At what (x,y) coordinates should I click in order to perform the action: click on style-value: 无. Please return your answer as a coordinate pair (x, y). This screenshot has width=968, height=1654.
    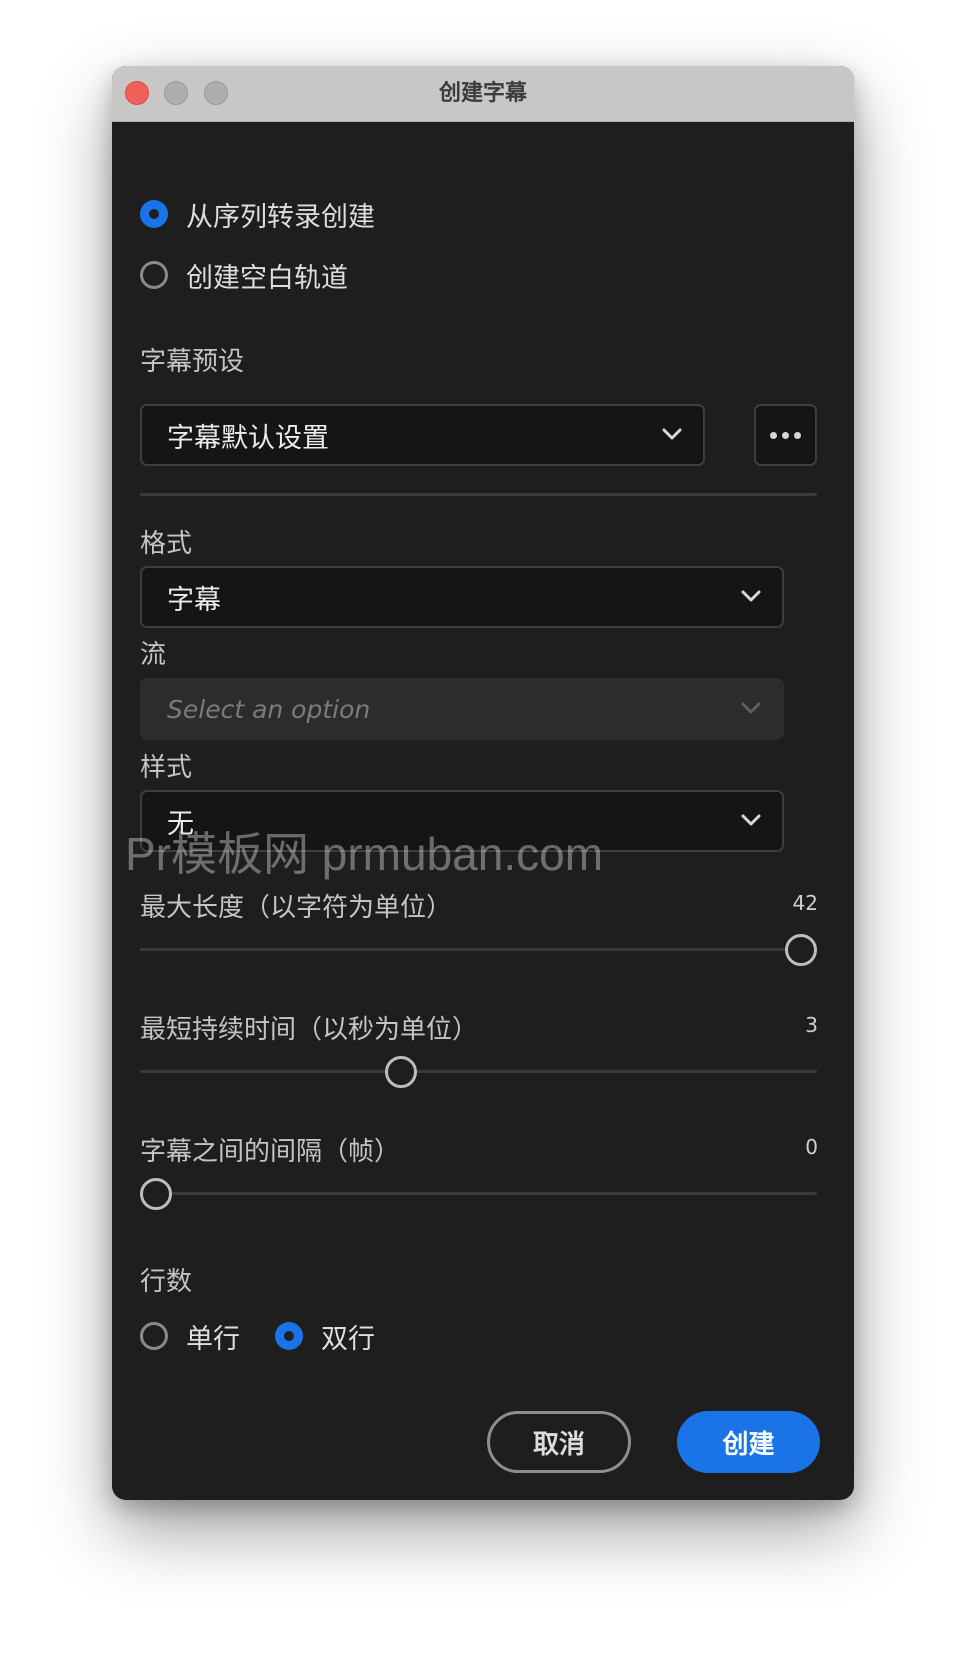
    Looking at the image, I should click on (180, 824).